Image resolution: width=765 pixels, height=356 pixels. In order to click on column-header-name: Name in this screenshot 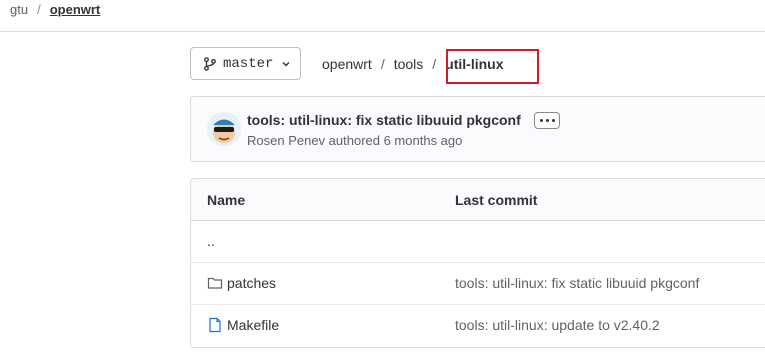, I will do `click(226, 200)`.